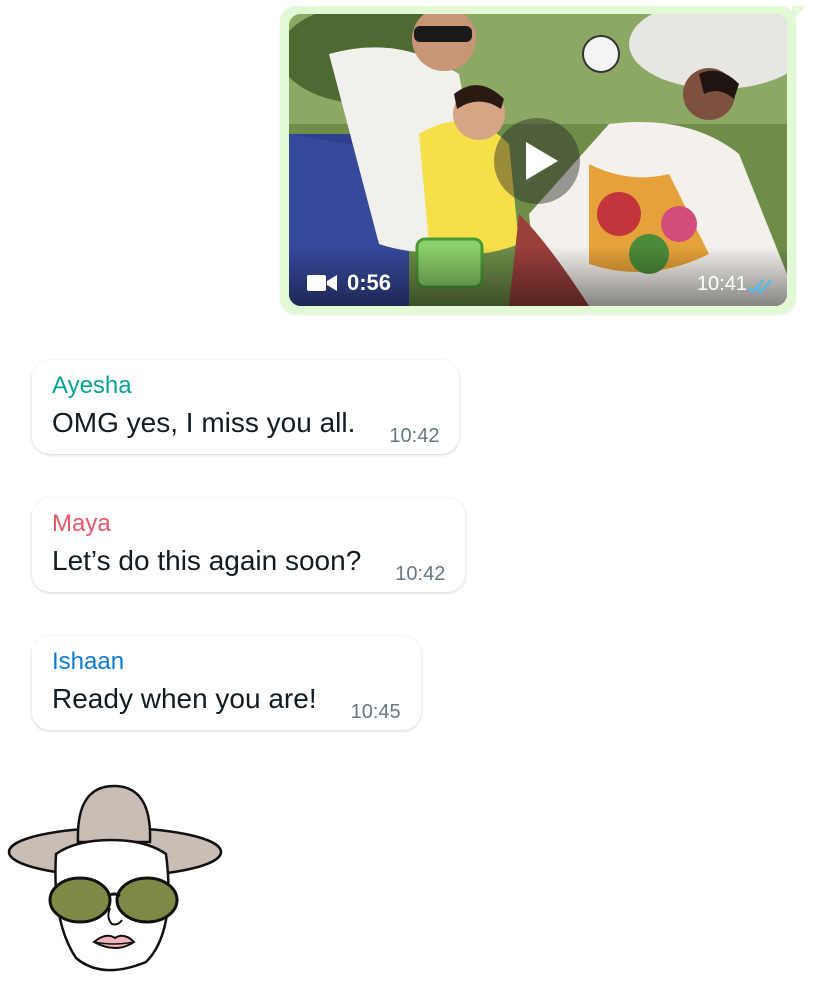  I want to click on sender-name: Ishaan, so click(226, 662).